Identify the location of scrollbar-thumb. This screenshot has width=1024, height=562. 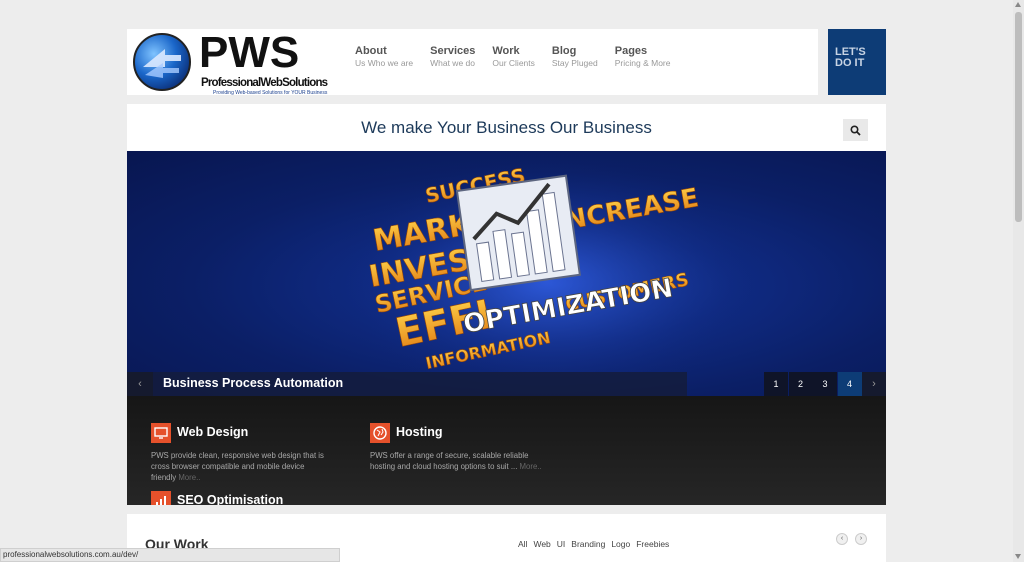
(1018, 117).